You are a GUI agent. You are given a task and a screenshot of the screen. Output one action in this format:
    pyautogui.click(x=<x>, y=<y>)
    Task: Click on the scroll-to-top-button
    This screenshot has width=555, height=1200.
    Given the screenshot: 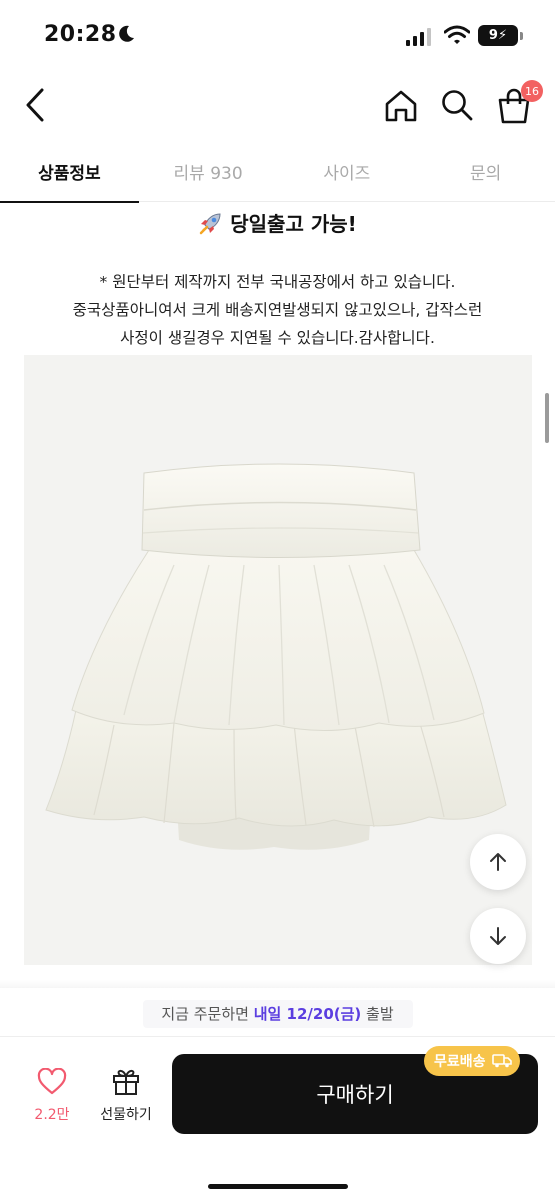 What is the action you would take?
    pyautogui.click(x=498, y=862)
    